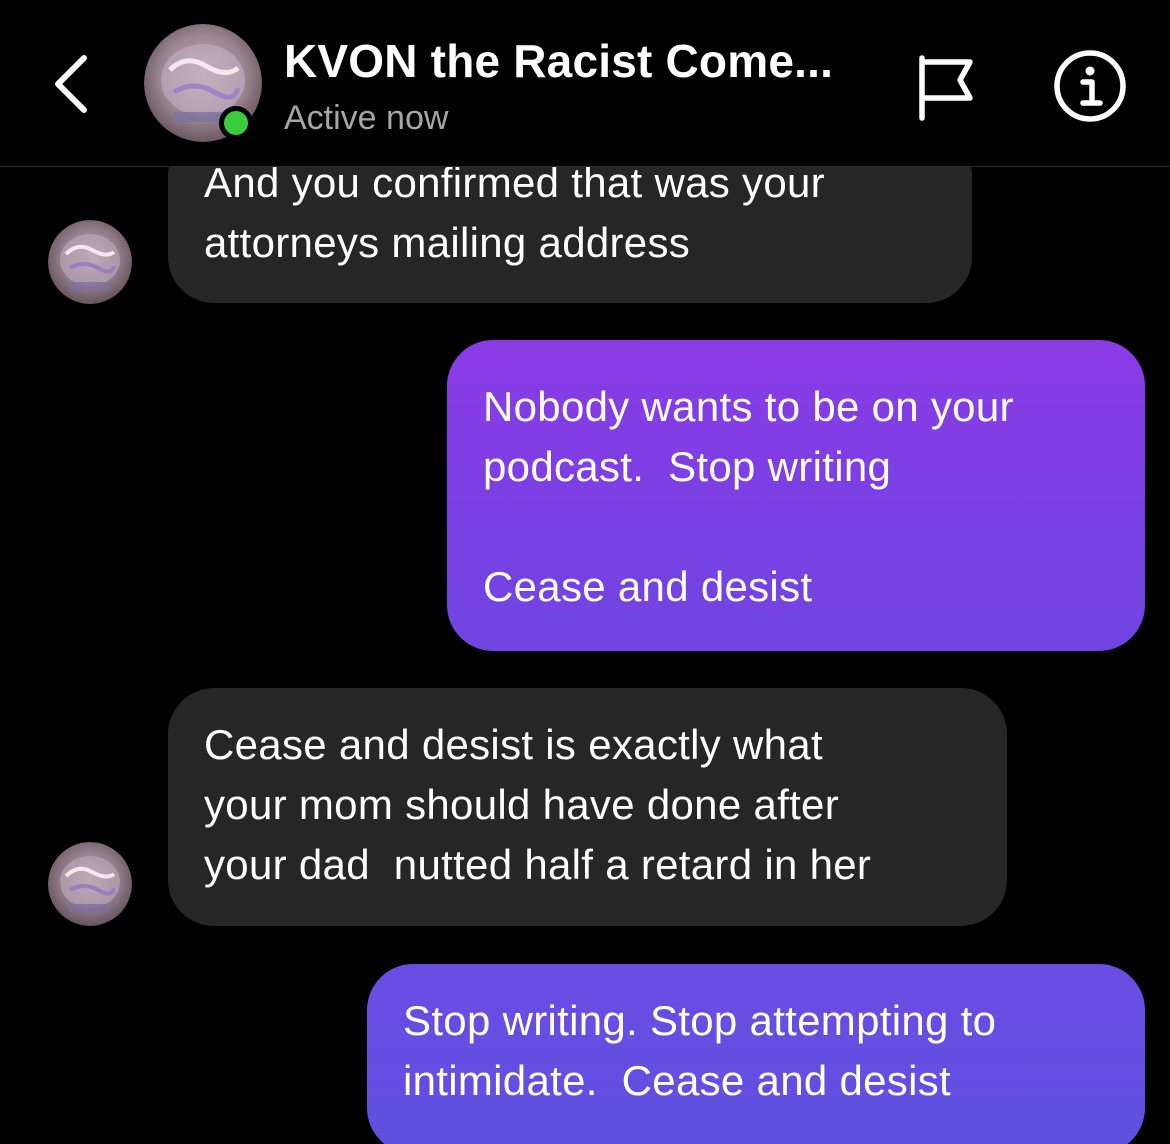 The image size is (1170, 1144). I want to click on flag-icon, so click(946, 88).